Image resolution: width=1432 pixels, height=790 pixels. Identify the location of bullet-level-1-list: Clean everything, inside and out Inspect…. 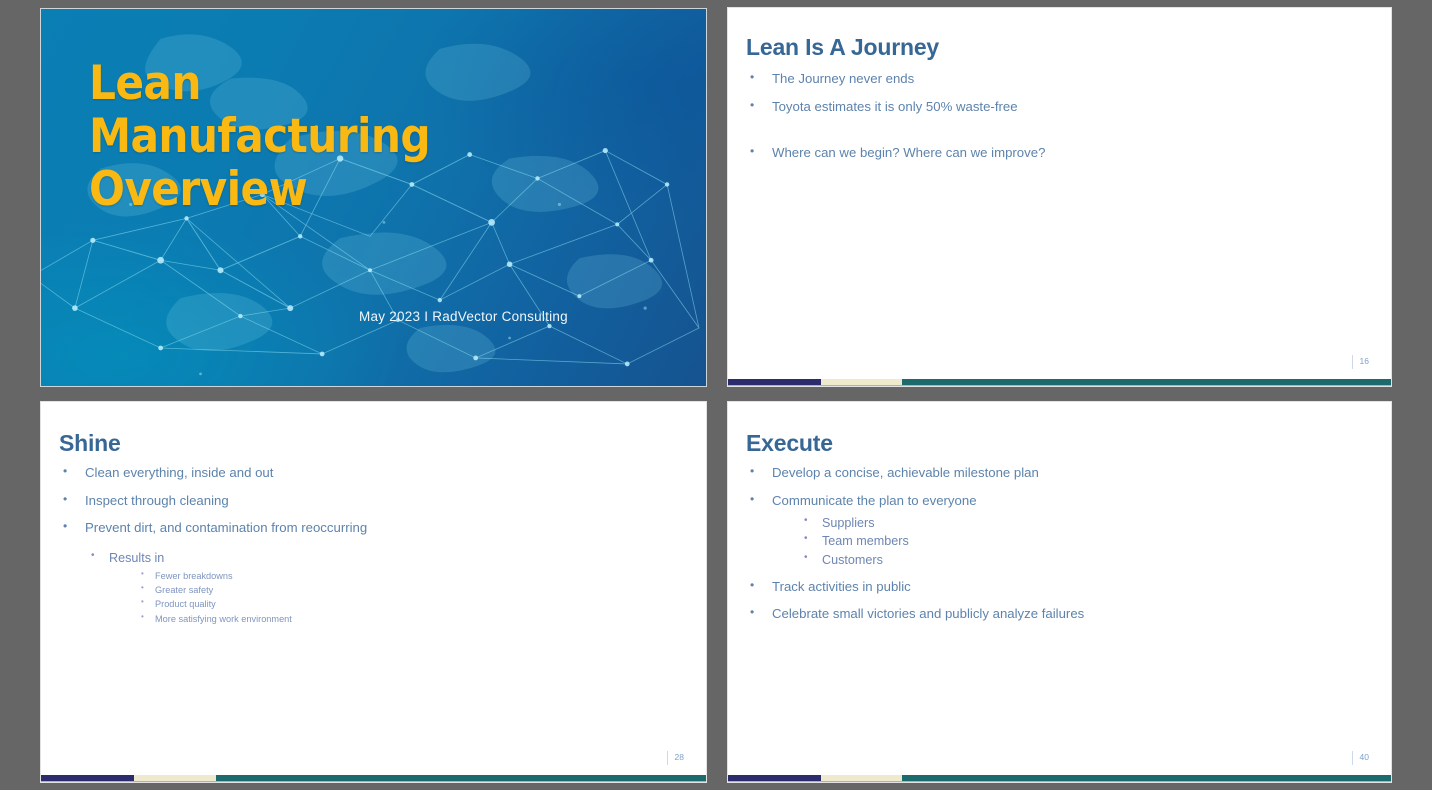
(370, 500).